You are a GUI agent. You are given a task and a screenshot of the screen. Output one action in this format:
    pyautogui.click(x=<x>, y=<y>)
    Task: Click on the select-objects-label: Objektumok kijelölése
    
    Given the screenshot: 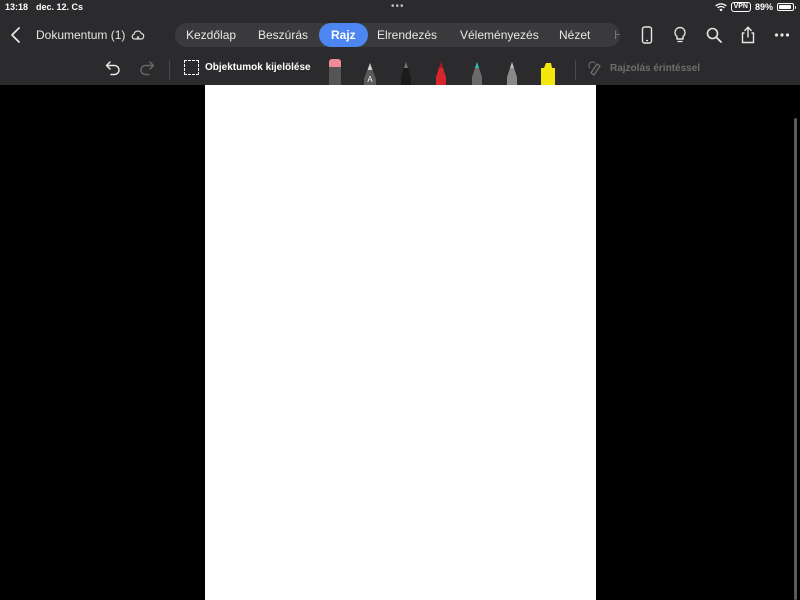 What is the action you would take?
    pyautogui.click(x=258, y=67)
    